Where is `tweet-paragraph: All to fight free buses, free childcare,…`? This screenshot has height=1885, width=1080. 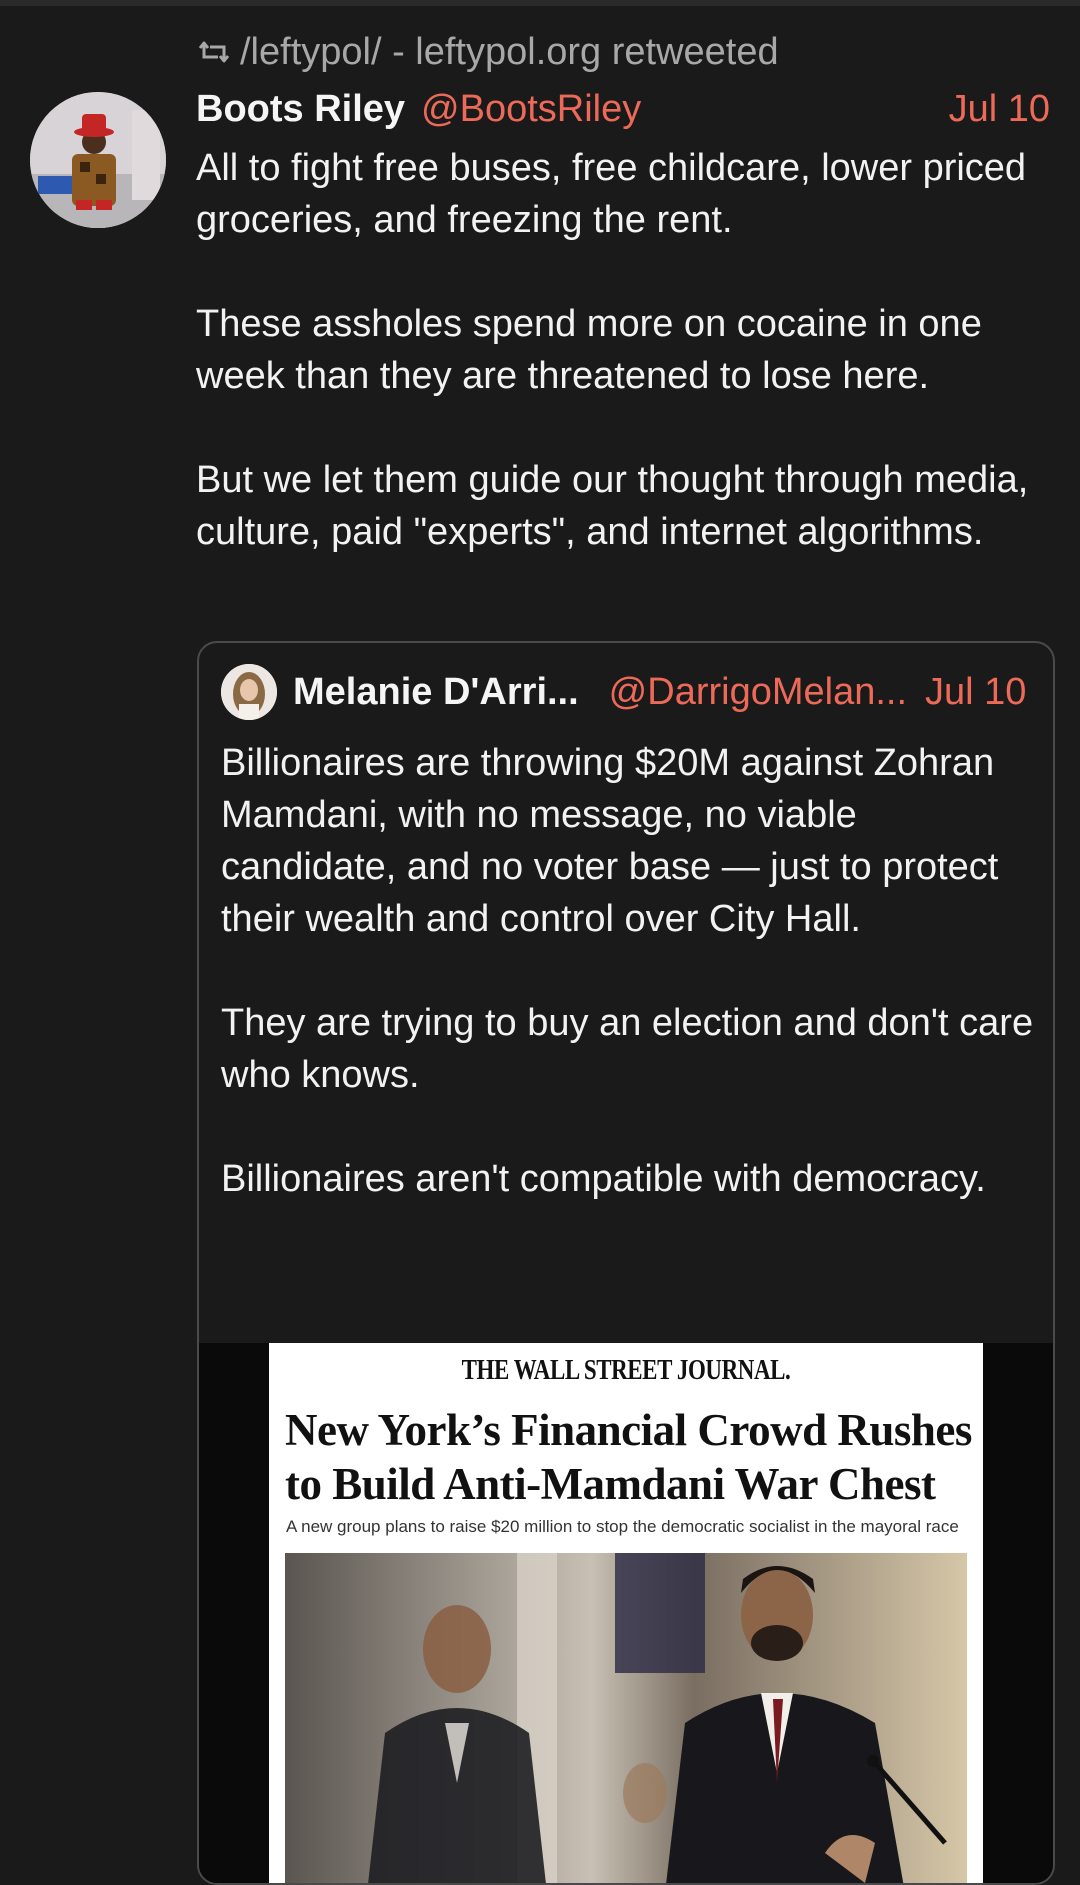
tweet-paragraph: All to fight free buses, free childcare,… is located at coordinates (611, 194).